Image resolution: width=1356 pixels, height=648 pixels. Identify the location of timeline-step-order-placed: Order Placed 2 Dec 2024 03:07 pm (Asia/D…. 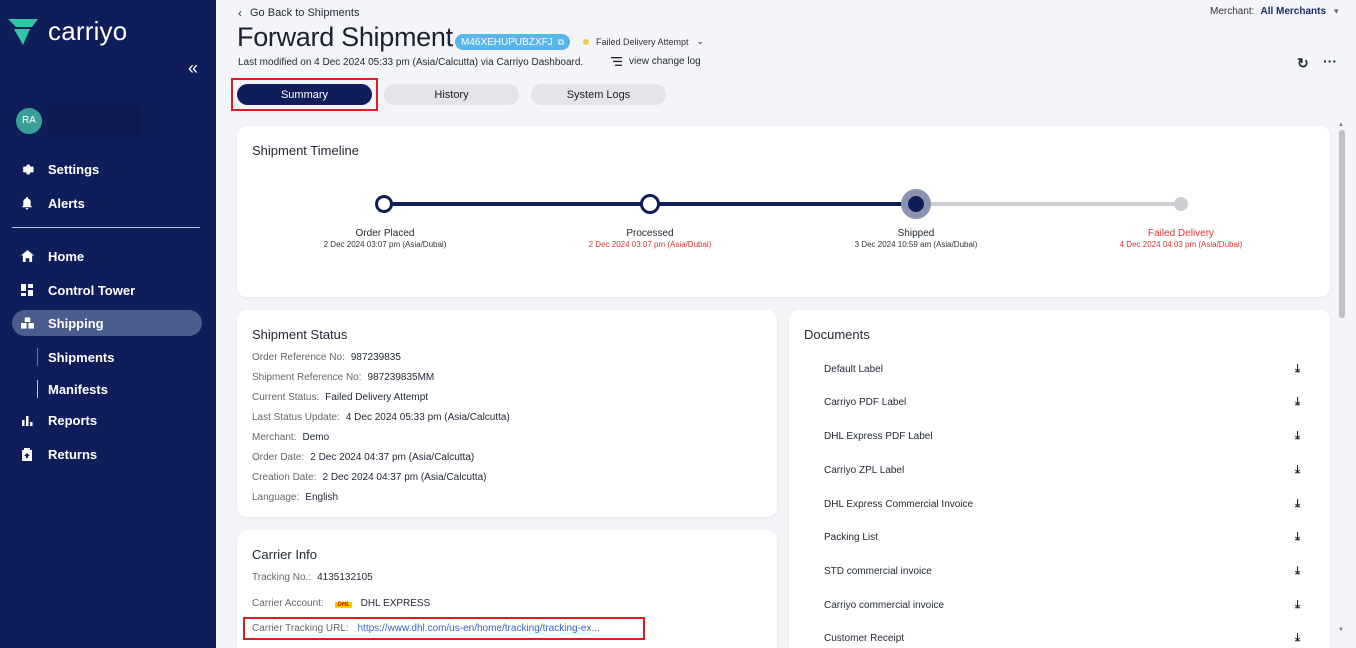
(385, 238).